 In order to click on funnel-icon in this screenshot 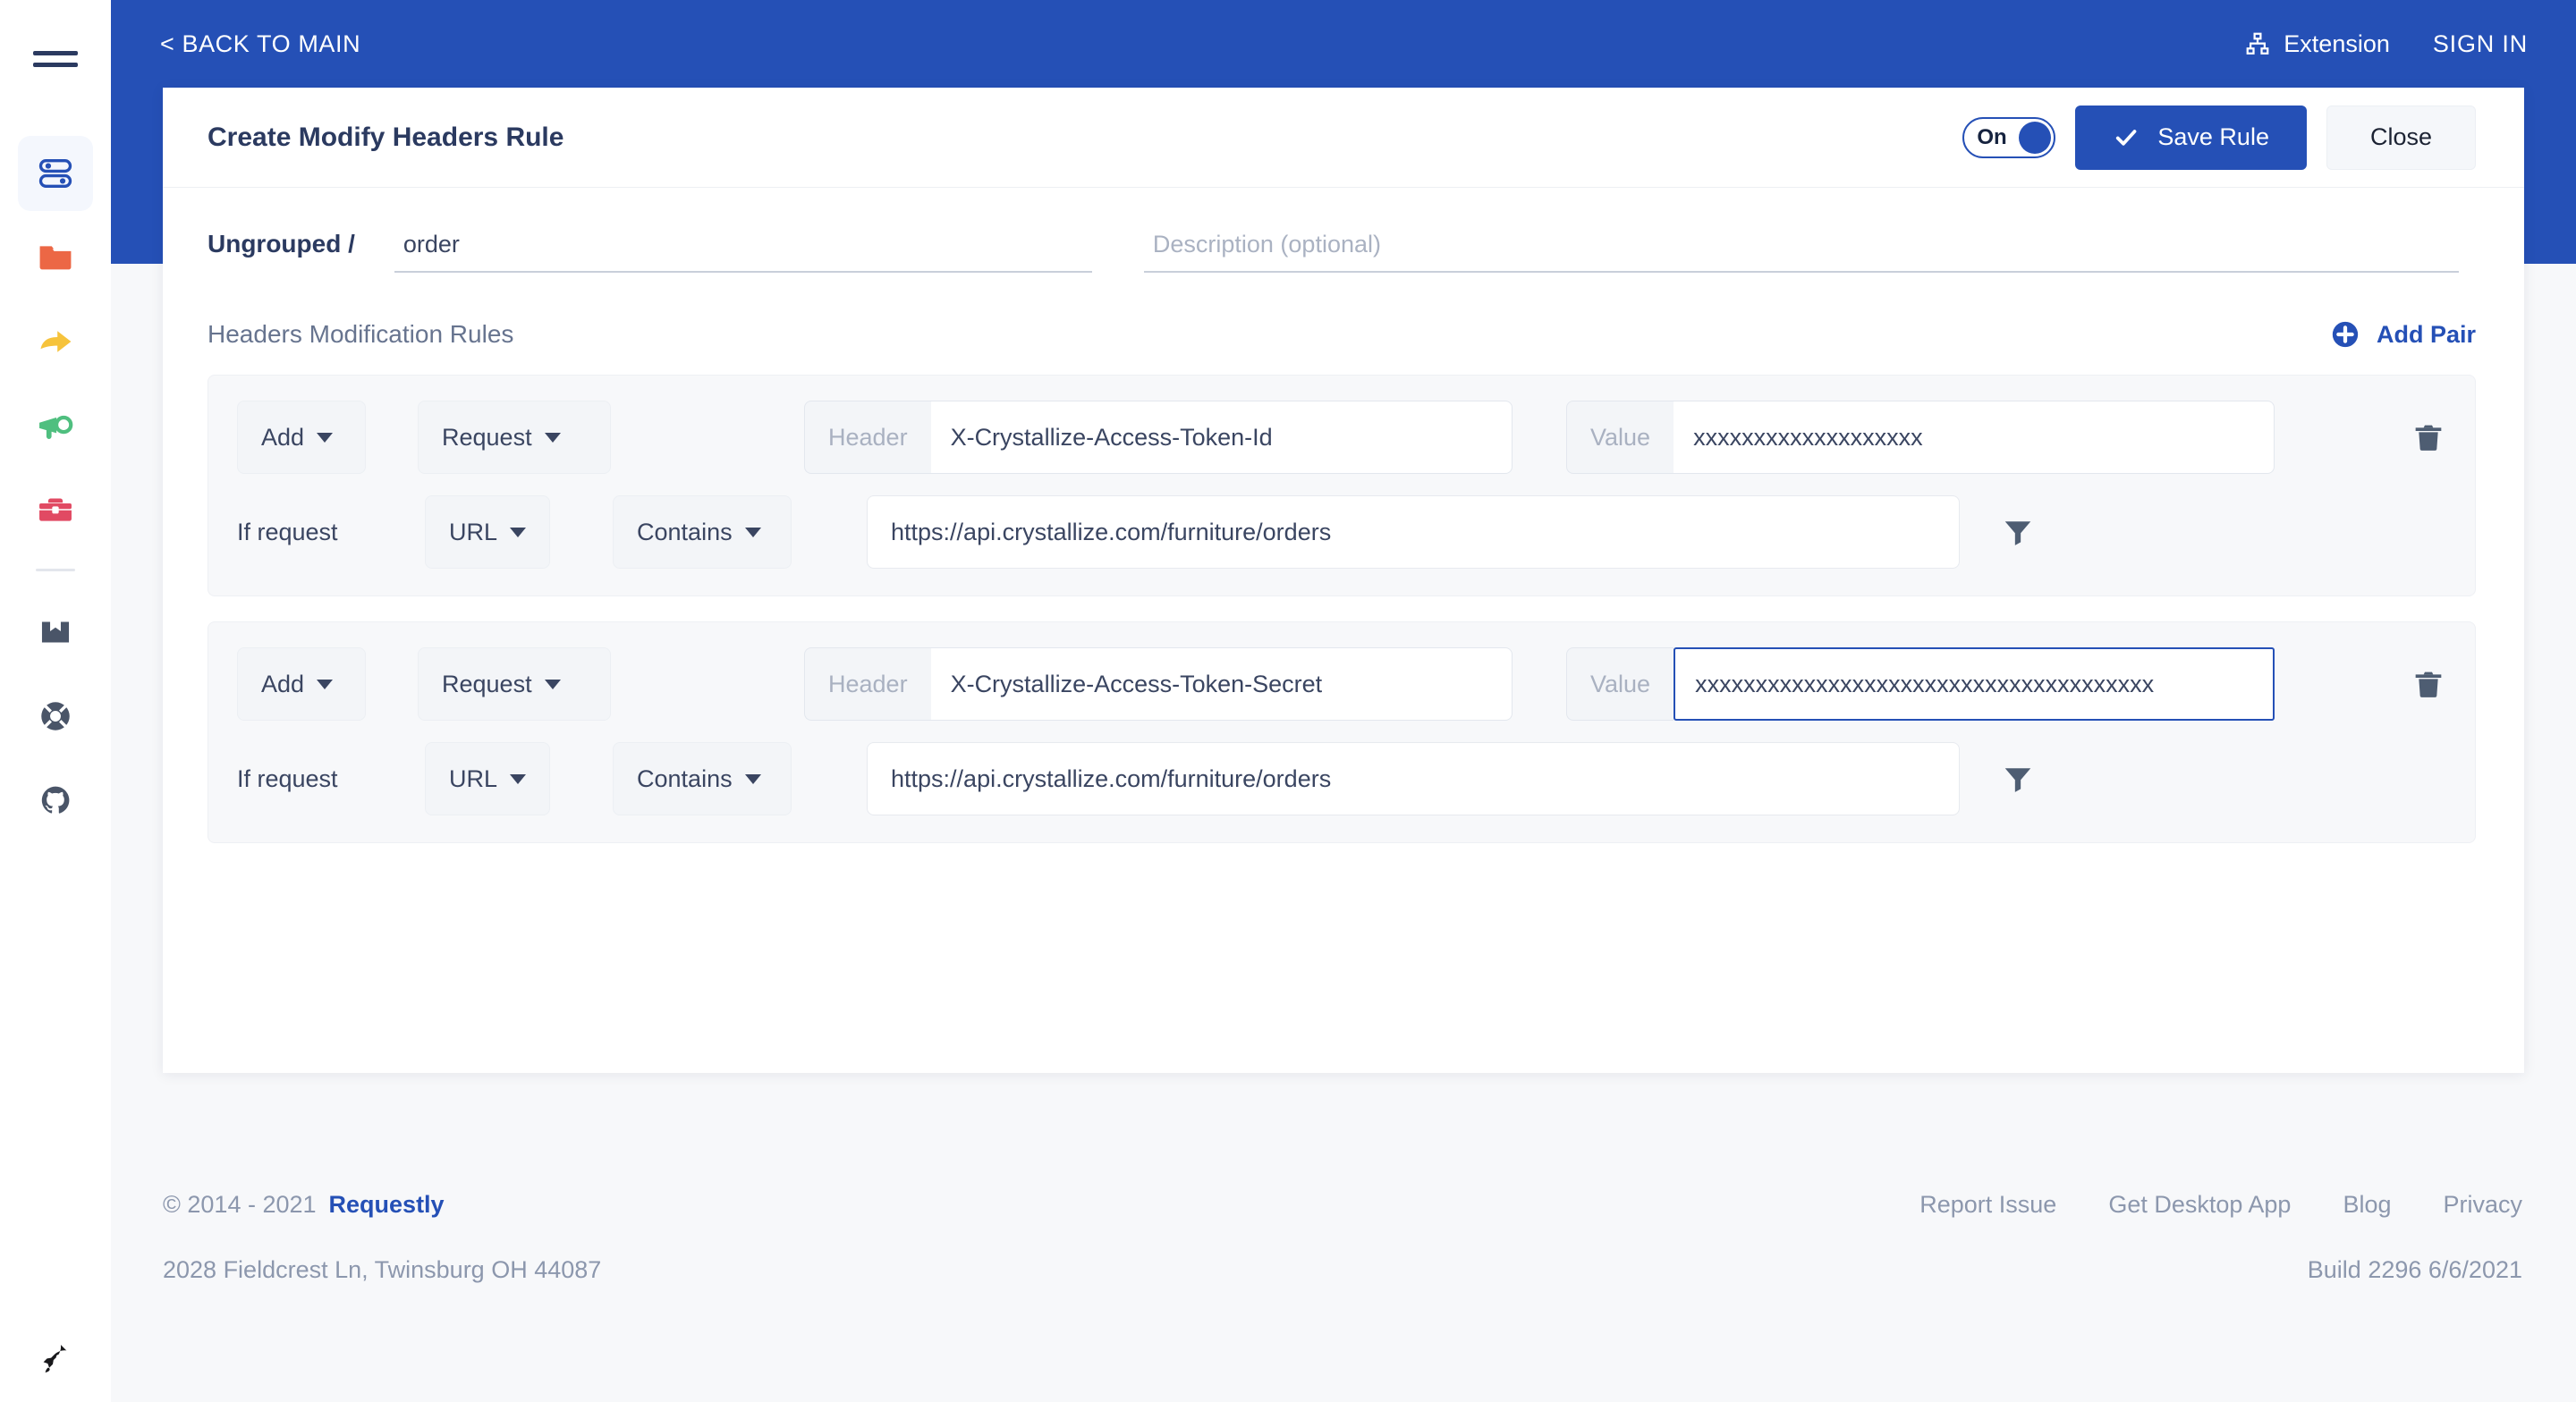, I will do `click(2017, 533)`.